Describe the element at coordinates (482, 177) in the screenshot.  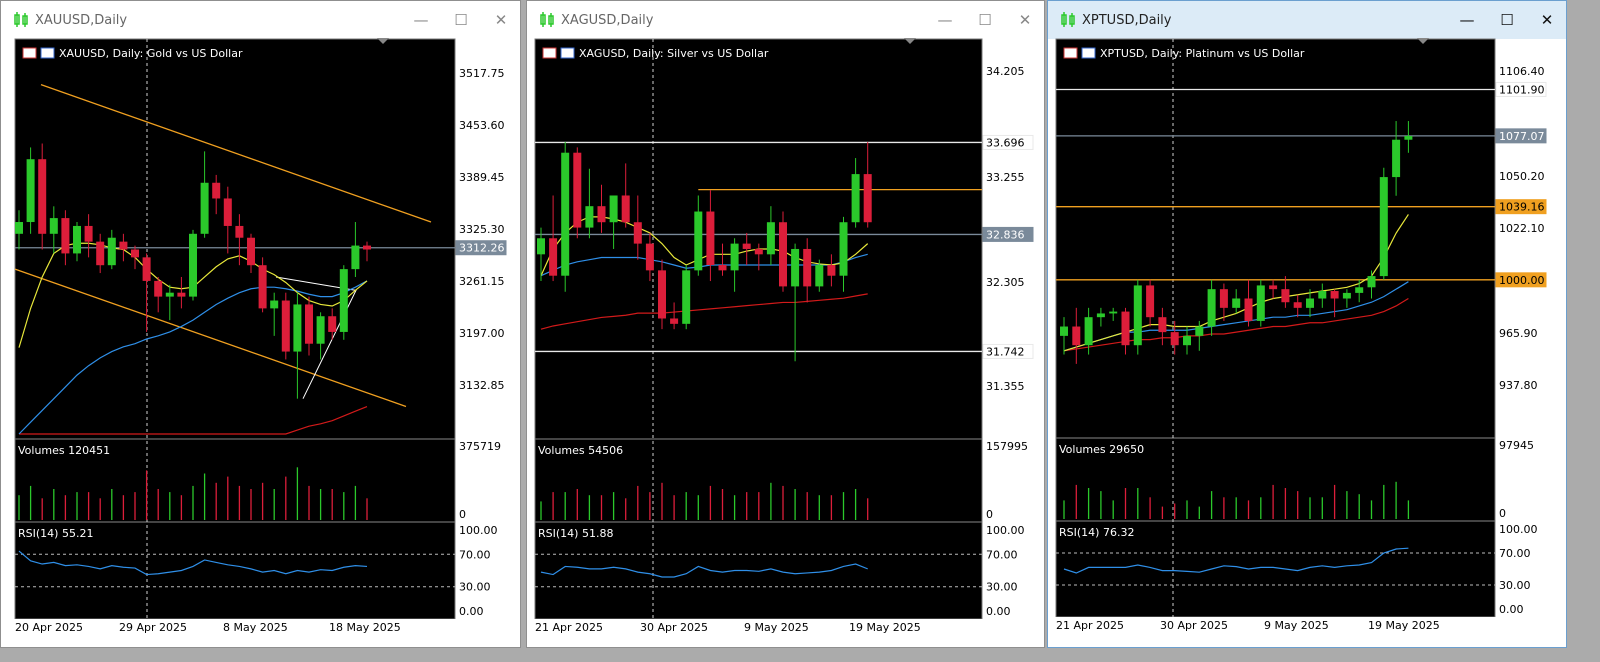
I see `price-tick-label: 3389.45` at that location.